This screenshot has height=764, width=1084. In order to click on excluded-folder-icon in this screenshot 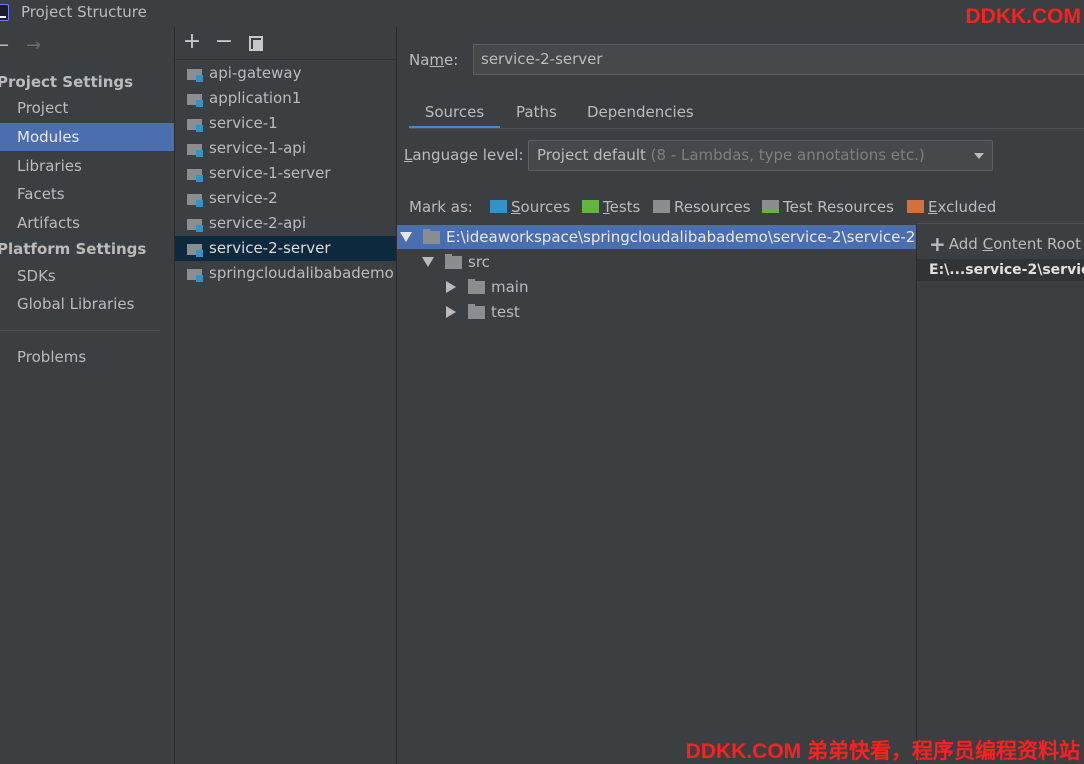, I will do `click(915, 206)`.